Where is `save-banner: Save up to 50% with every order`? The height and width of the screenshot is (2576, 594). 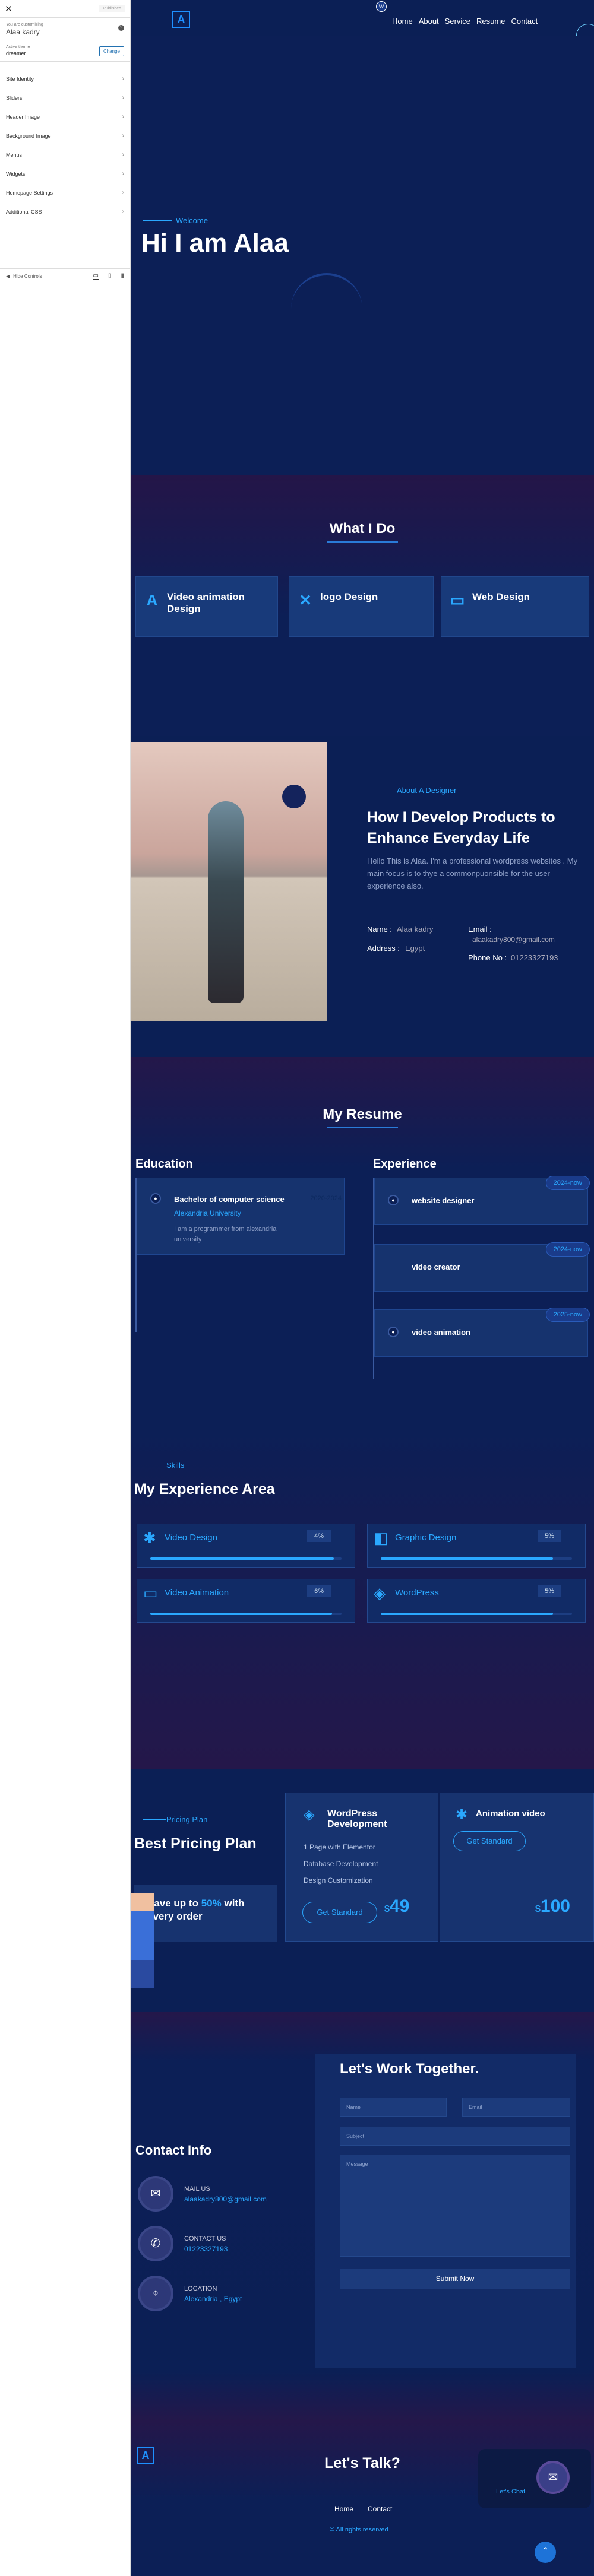
save-banner: Save up to 50% with every order is located at coordinates (205, 1913).